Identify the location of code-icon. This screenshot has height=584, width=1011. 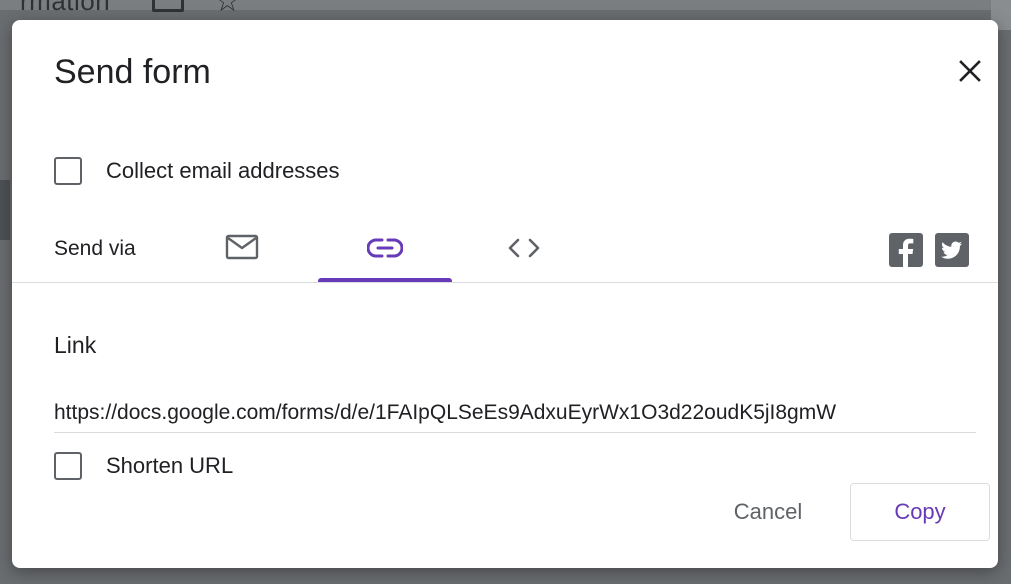
(524, 248).